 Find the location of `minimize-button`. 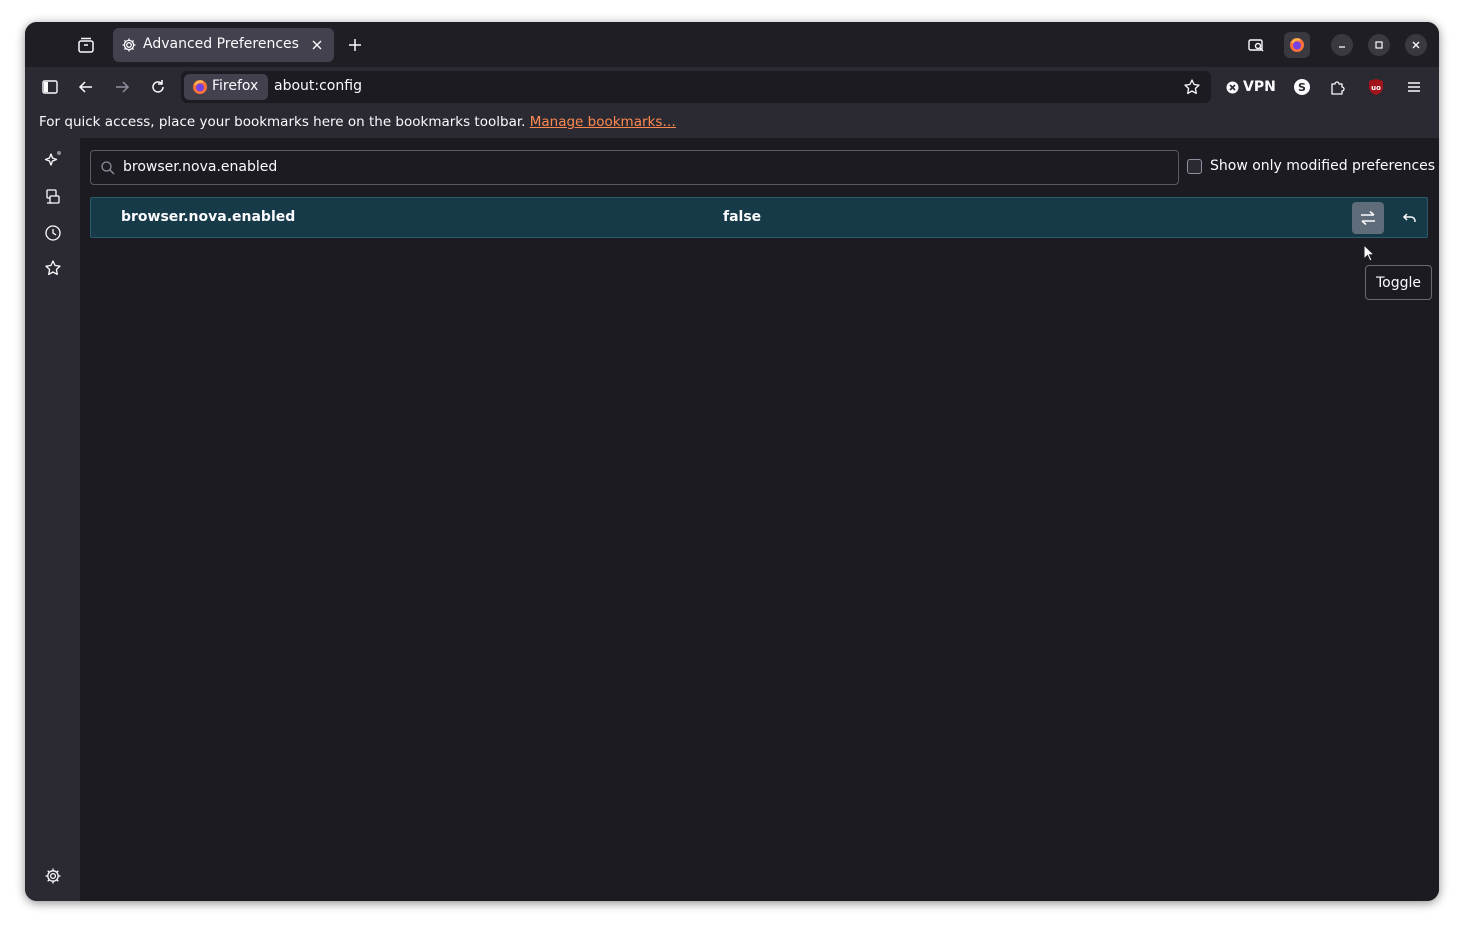

minimize-button is located at coordinates (1342, 45).